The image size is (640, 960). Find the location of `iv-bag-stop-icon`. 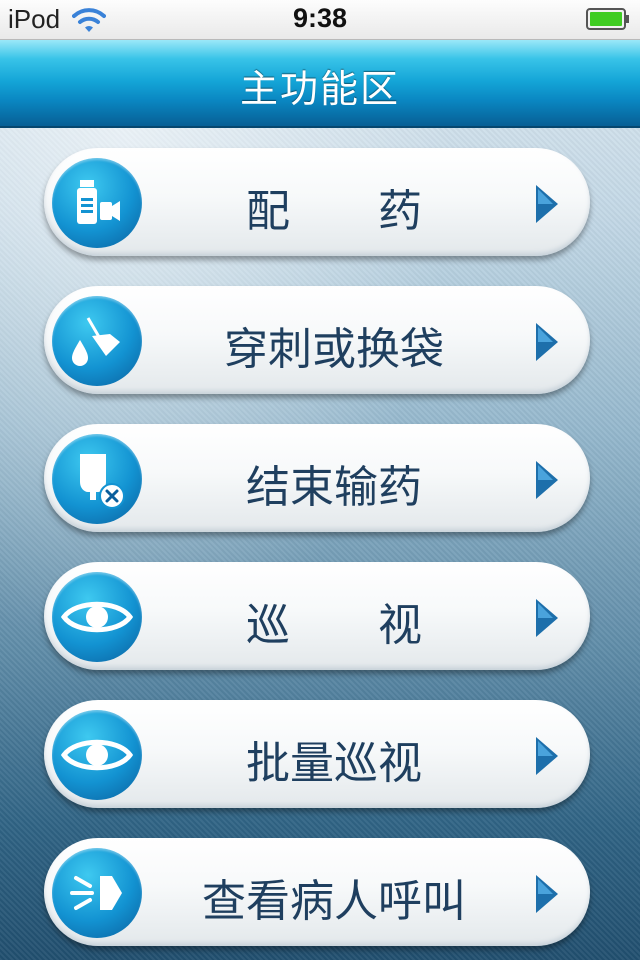

iv-bag-stop-icon is located at coordinates (97, 479).